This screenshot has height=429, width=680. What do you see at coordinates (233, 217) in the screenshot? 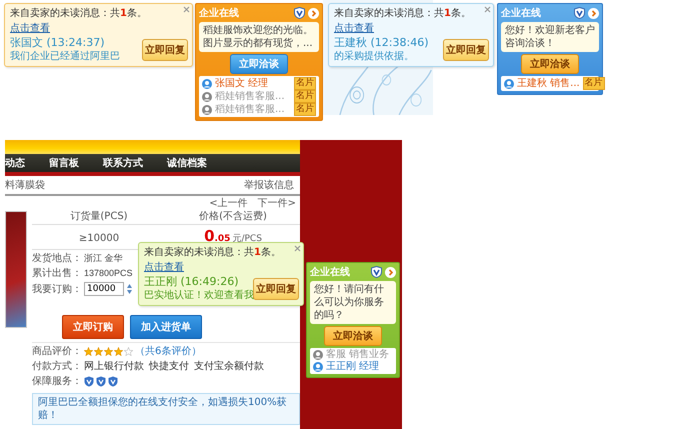
I see `table-header: 价格(不含运费)` at bounding box center [233, 217].